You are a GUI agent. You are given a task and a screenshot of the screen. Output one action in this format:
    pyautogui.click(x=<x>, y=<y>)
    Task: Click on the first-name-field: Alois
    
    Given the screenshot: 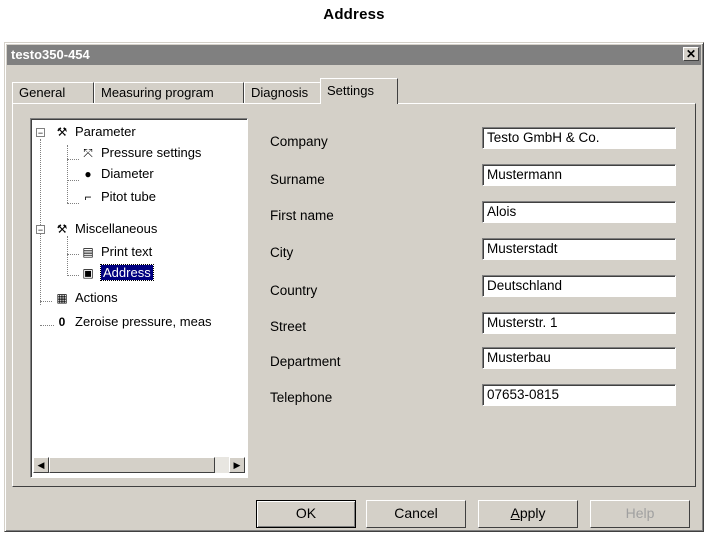 What is the action you would take?
    pyautogui.click(x=579, y=212)
    